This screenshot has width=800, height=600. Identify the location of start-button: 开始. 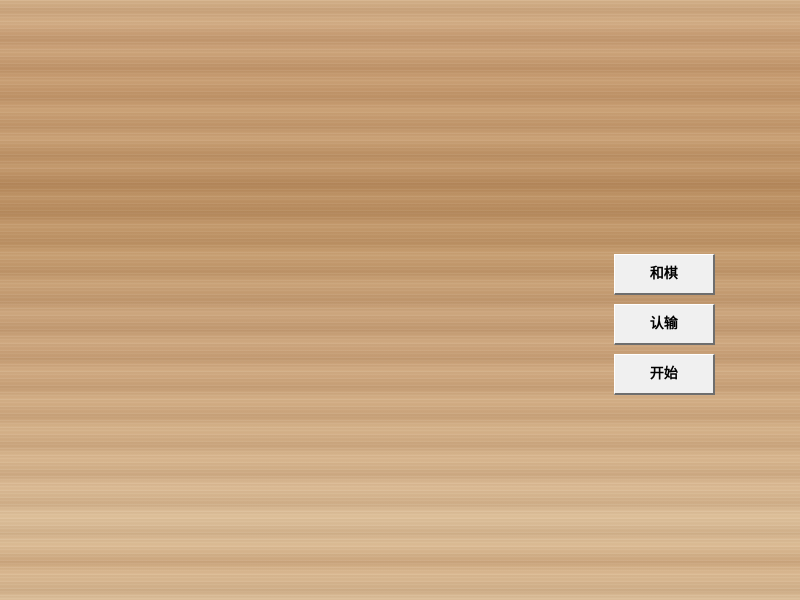
(664, 374).